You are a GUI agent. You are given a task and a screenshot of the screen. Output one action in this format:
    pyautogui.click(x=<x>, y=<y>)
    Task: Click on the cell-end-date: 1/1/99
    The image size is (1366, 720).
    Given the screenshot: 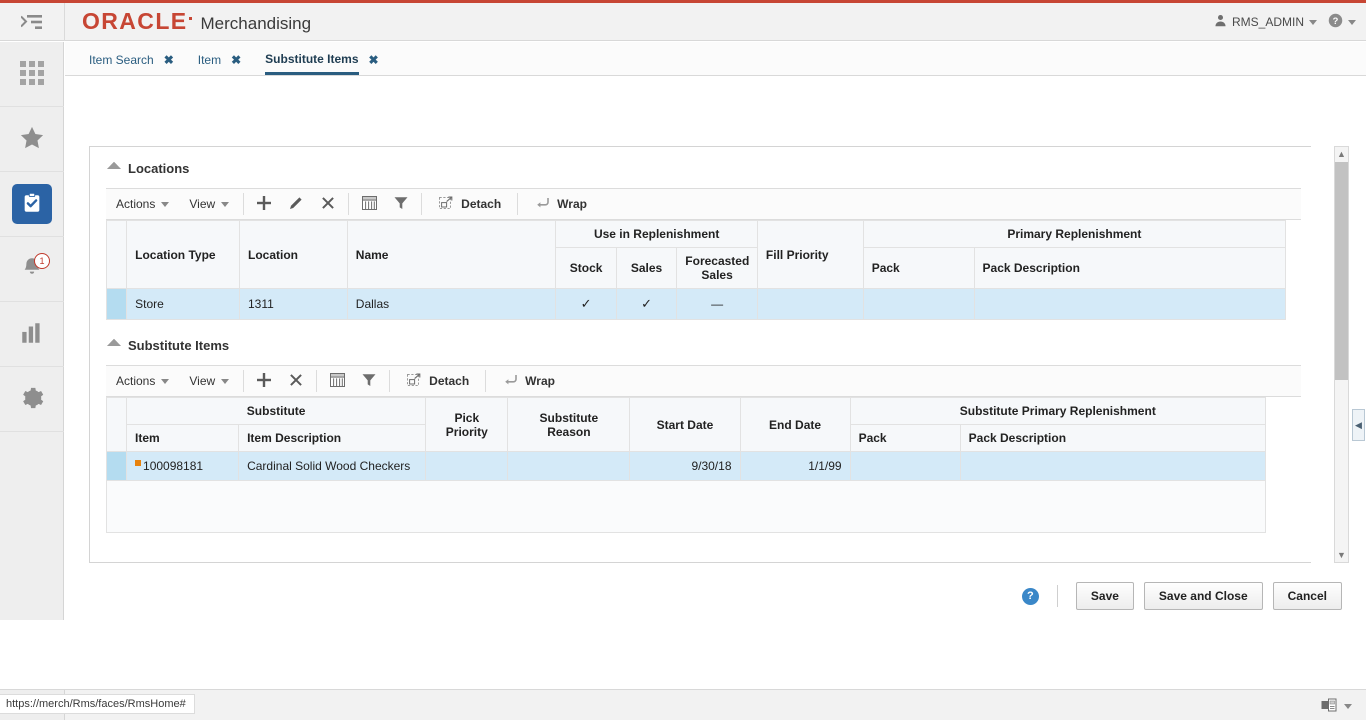 What is the action you would take?
    pyautogui.click(x=795, y=466)
    